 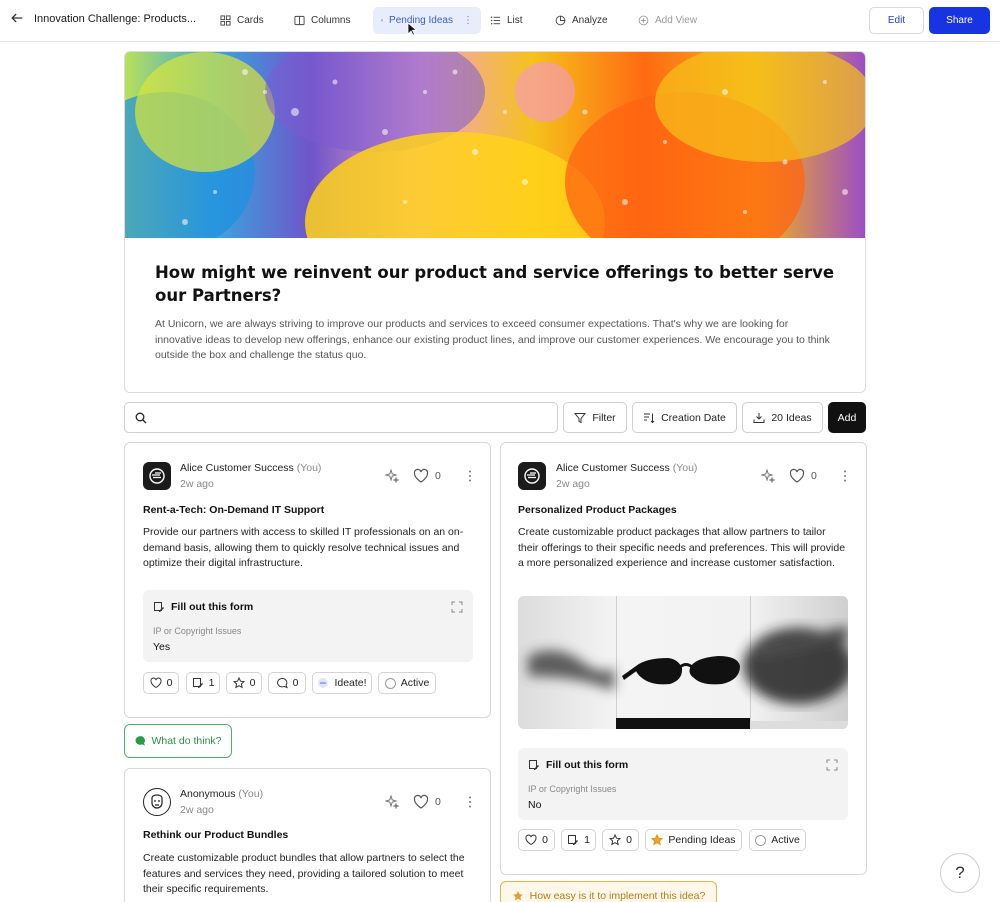 I want to click on mouse-cursor-icon, so click(x=412, y=29).